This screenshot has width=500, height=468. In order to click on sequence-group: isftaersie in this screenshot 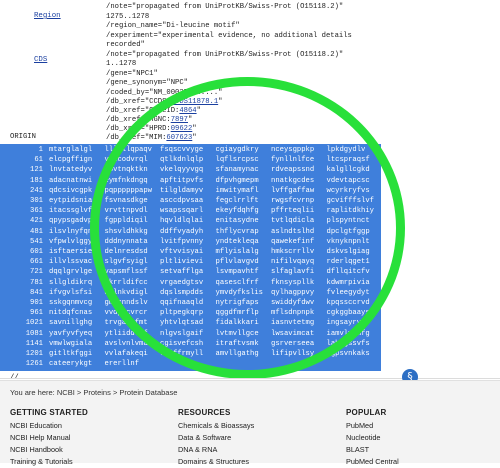, I will do `click(71, 252)`.